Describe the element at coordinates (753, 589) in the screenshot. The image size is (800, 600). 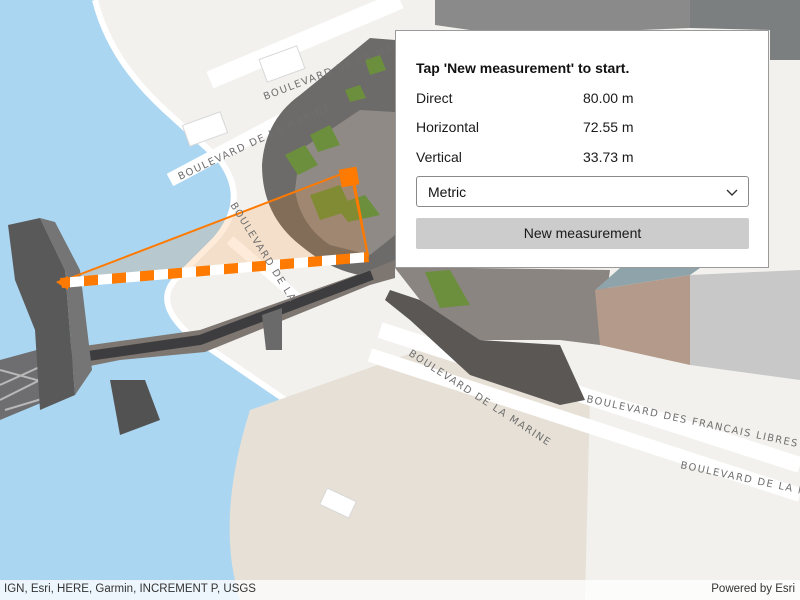
I see `powered-by-esri: Powered by Esri` at that location.